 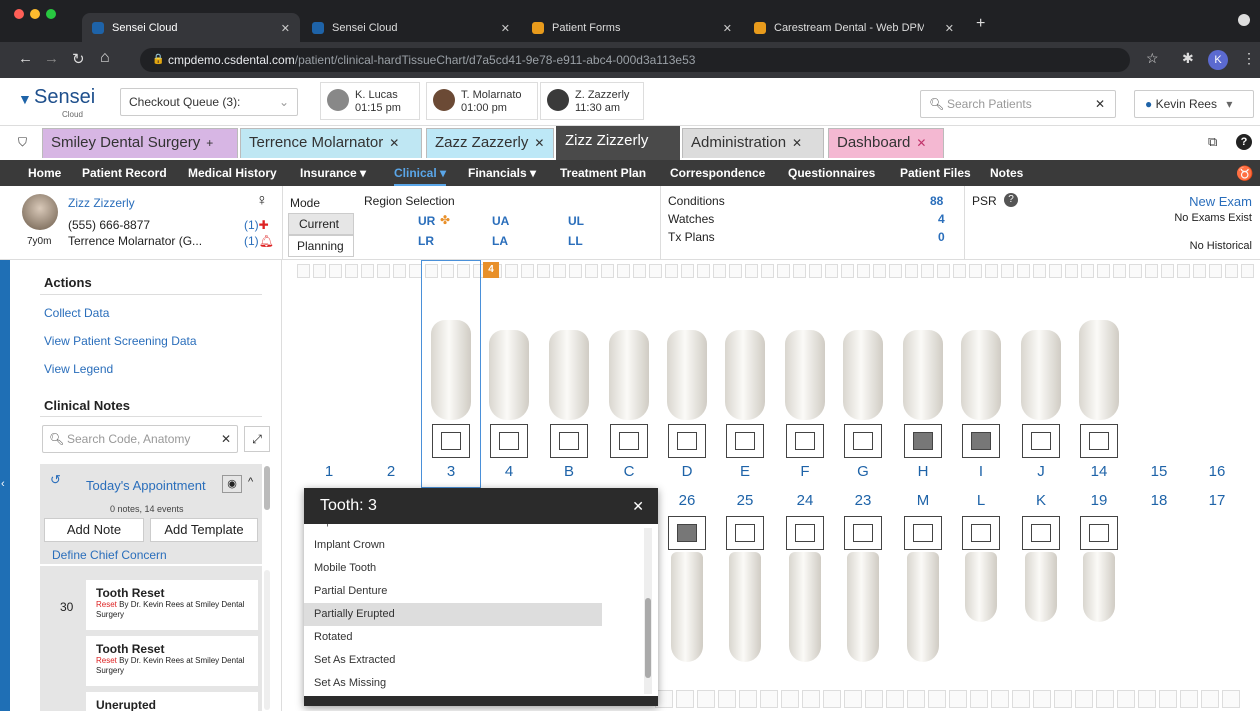 I want to click on tooth-number-C: C, so click(x=629, y=471).